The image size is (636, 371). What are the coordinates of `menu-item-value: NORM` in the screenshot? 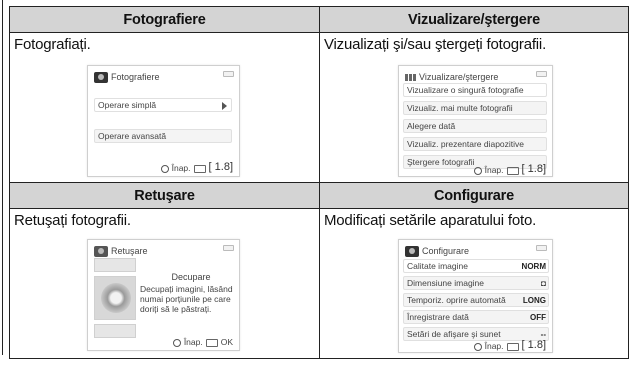 It's located at (533, 266).